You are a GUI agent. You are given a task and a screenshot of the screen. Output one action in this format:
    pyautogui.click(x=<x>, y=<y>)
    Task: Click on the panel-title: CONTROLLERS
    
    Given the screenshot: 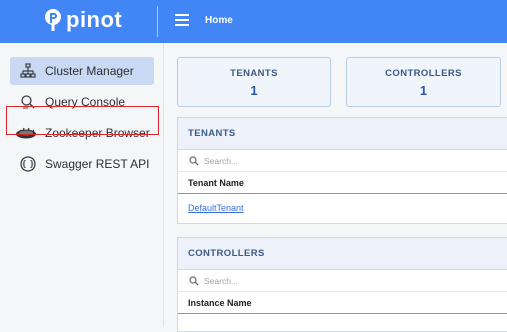 What is the action you would take?
    pyautogui.click(x=342, y=254)
    